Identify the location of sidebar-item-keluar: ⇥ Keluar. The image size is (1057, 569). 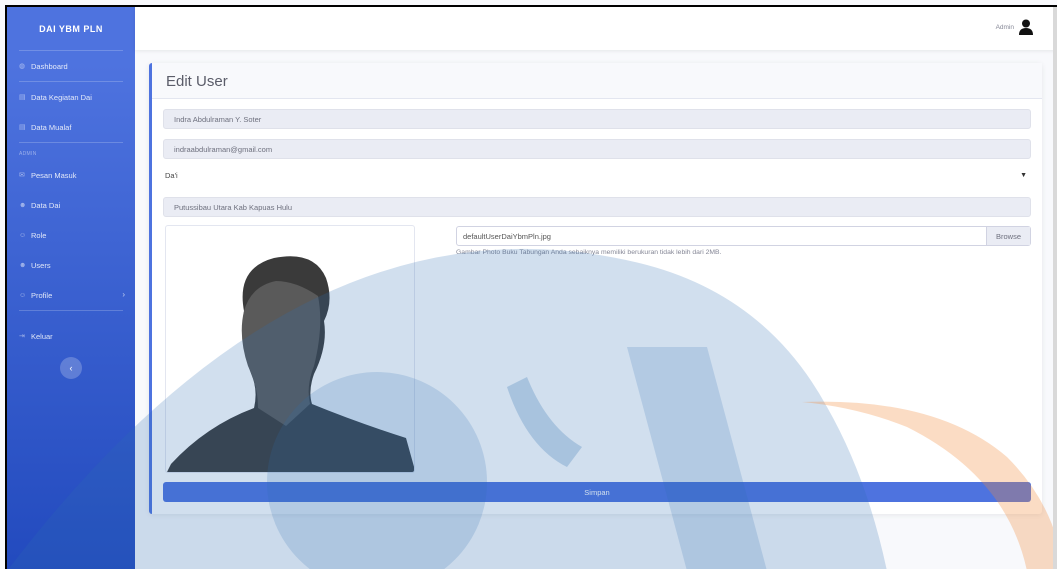
(71, 336).